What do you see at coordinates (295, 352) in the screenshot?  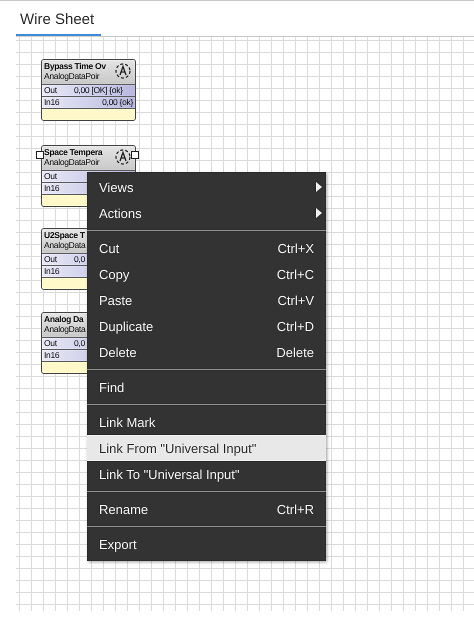 I see `shortcut-label: Delete` at bounding box center [295, 352].